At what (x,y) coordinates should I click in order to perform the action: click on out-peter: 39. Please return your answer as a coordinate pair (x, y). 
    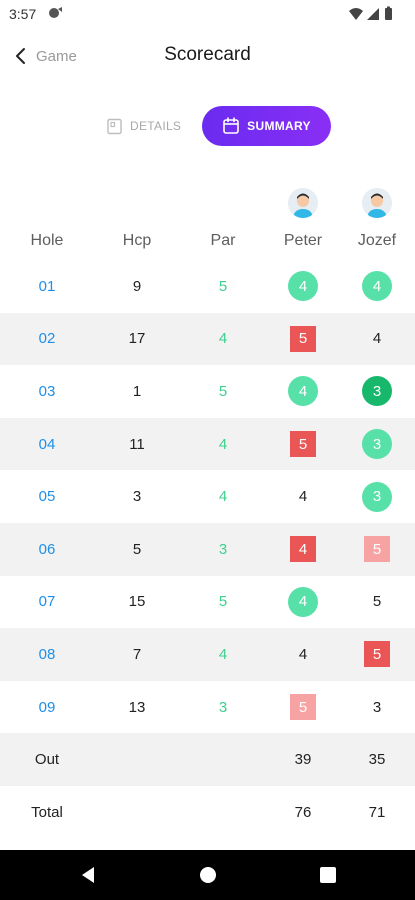
    Looking at the image, I should click on (303, 760).